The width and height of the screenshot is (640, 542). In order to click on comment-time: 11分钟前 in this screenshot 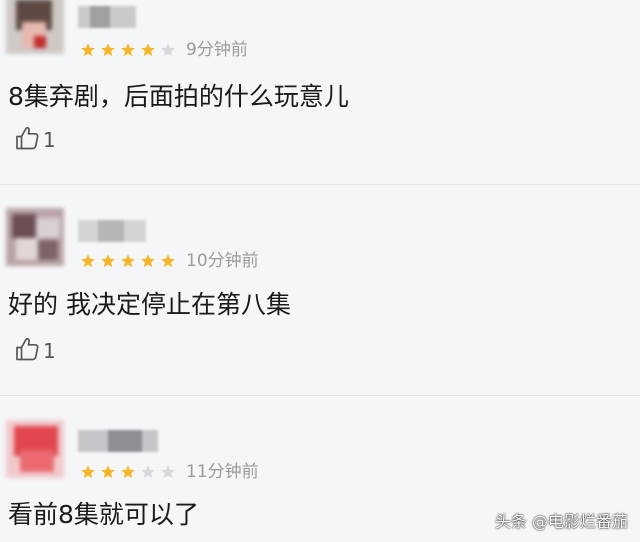, I will do `click(222, 472)`.